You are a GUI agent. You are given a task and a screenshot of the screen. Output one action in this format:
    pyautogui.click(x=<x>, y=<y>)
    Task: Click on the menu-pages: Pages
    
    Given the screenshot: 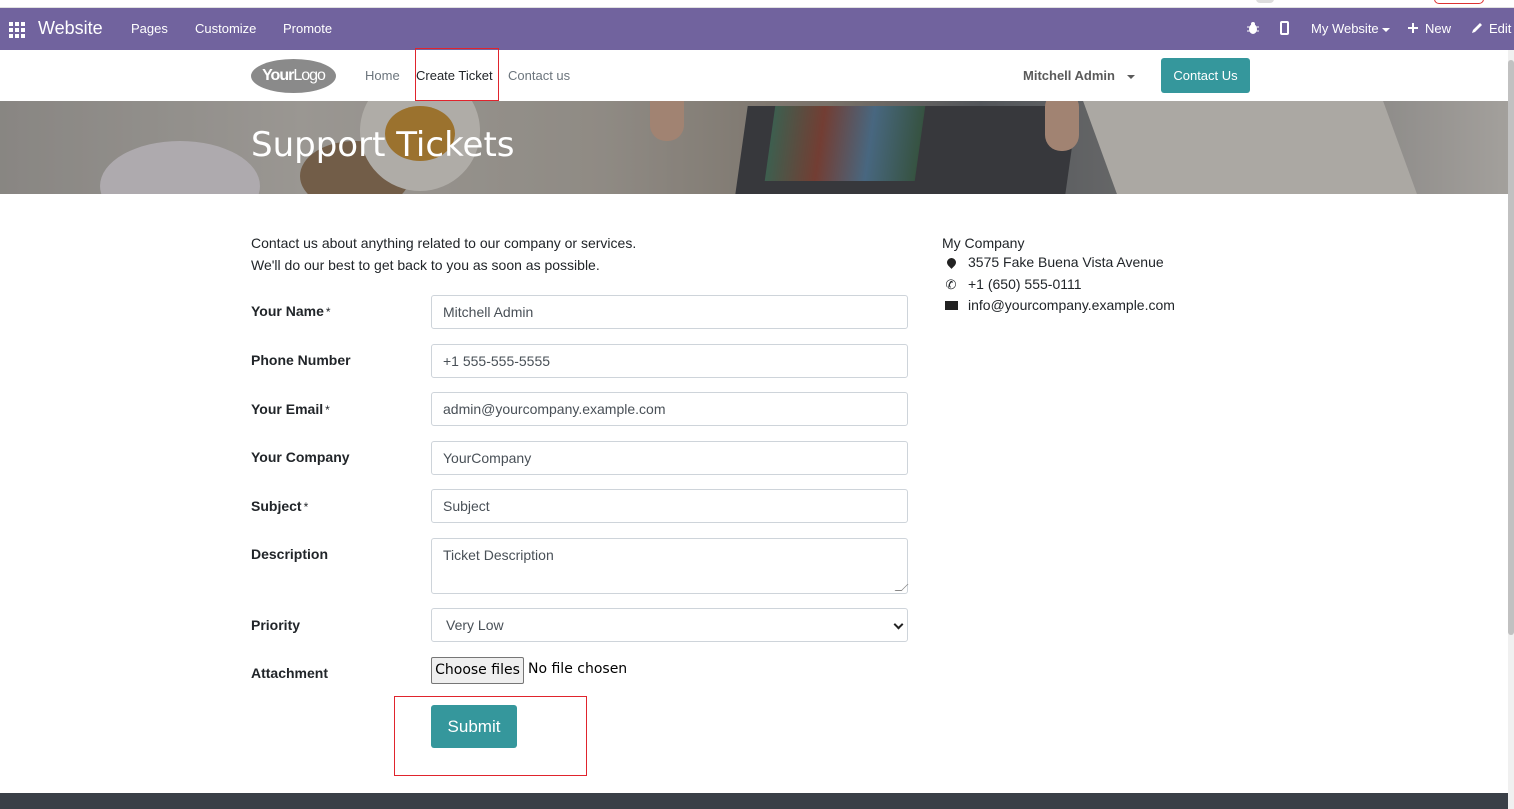 What is the action you would take?
    pyautogui.click(x=149, y=28)
    